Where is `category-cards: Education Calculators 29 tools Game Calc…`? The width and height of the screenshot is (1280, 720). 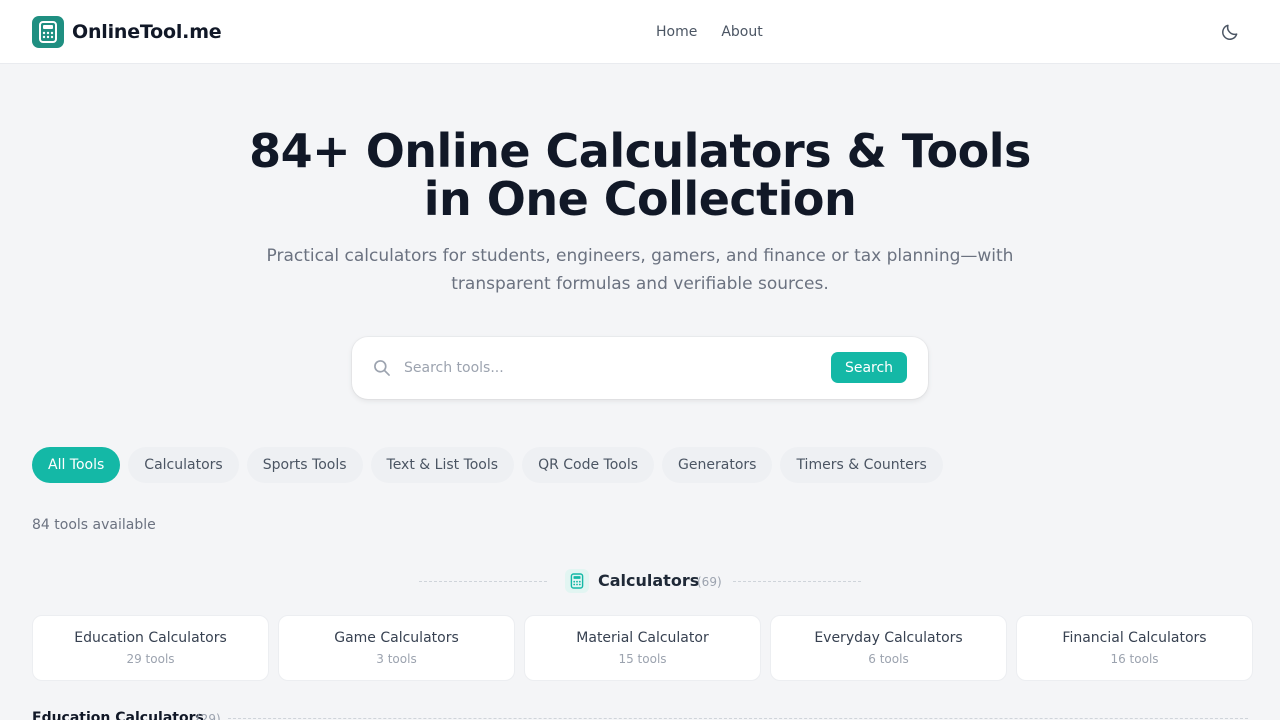 category-cards: Education Calculators 29 tools Game Calc… is located at coordinates (642, 648).